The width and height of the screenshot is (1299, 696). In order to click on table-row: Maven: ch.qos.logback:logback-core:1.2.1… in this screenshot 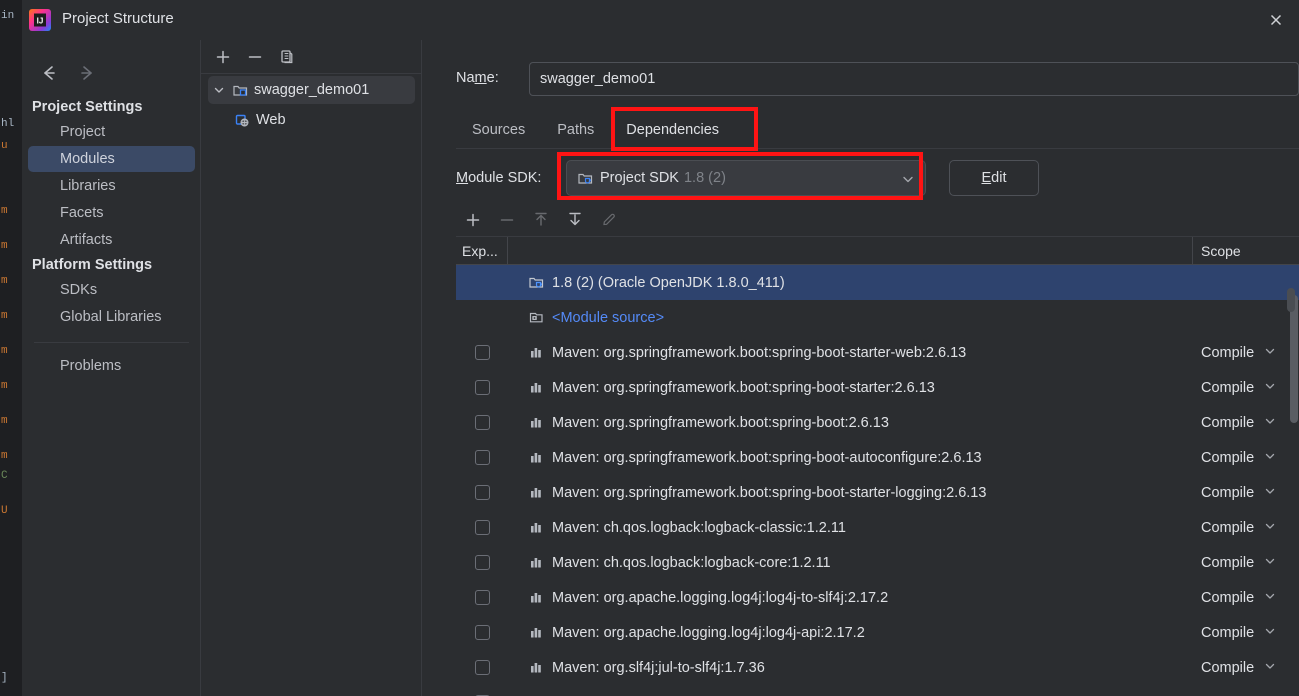, I will do `click(877, 562)`.